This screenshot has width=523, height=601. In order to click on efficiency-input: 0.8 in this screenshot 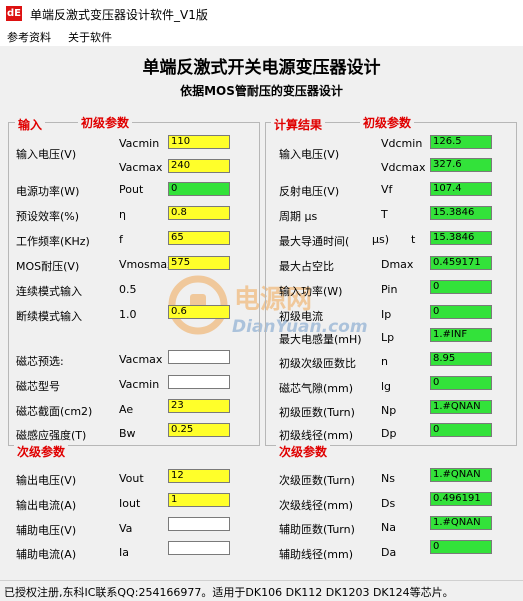, I will do `click(199, 213)`.